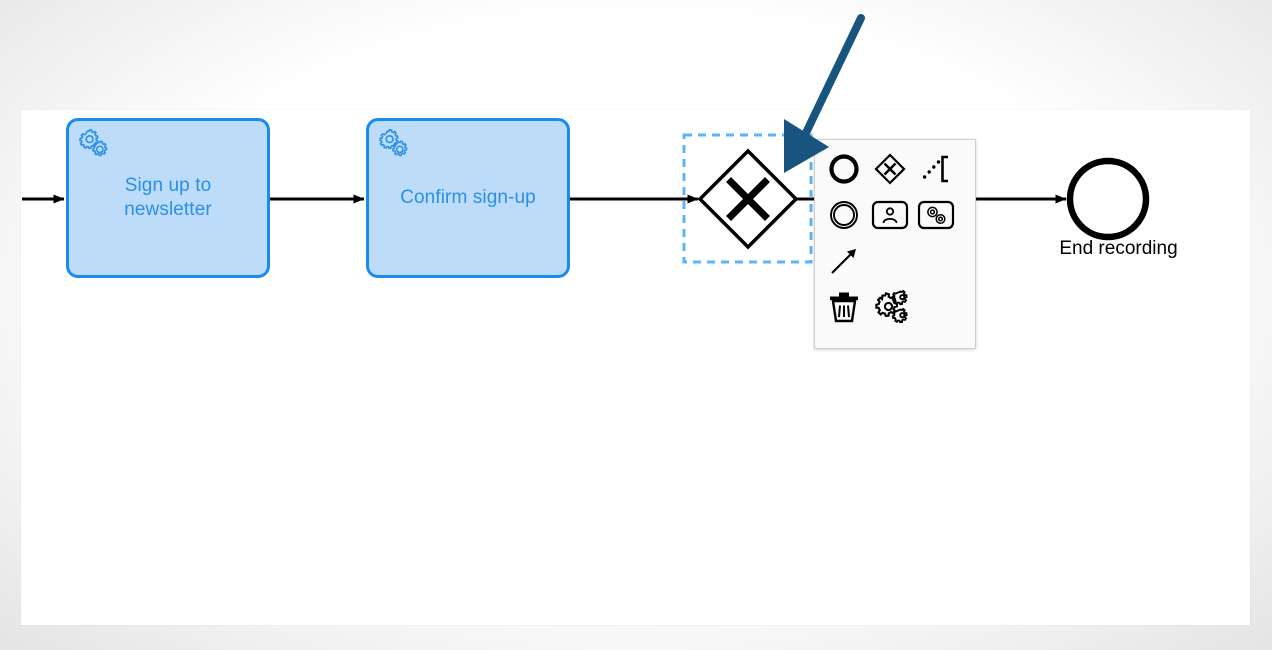 The image size is (1272, 650). Describe the element at coordinates (895, 244) in the screenshot. I see `context-pad` at that location.